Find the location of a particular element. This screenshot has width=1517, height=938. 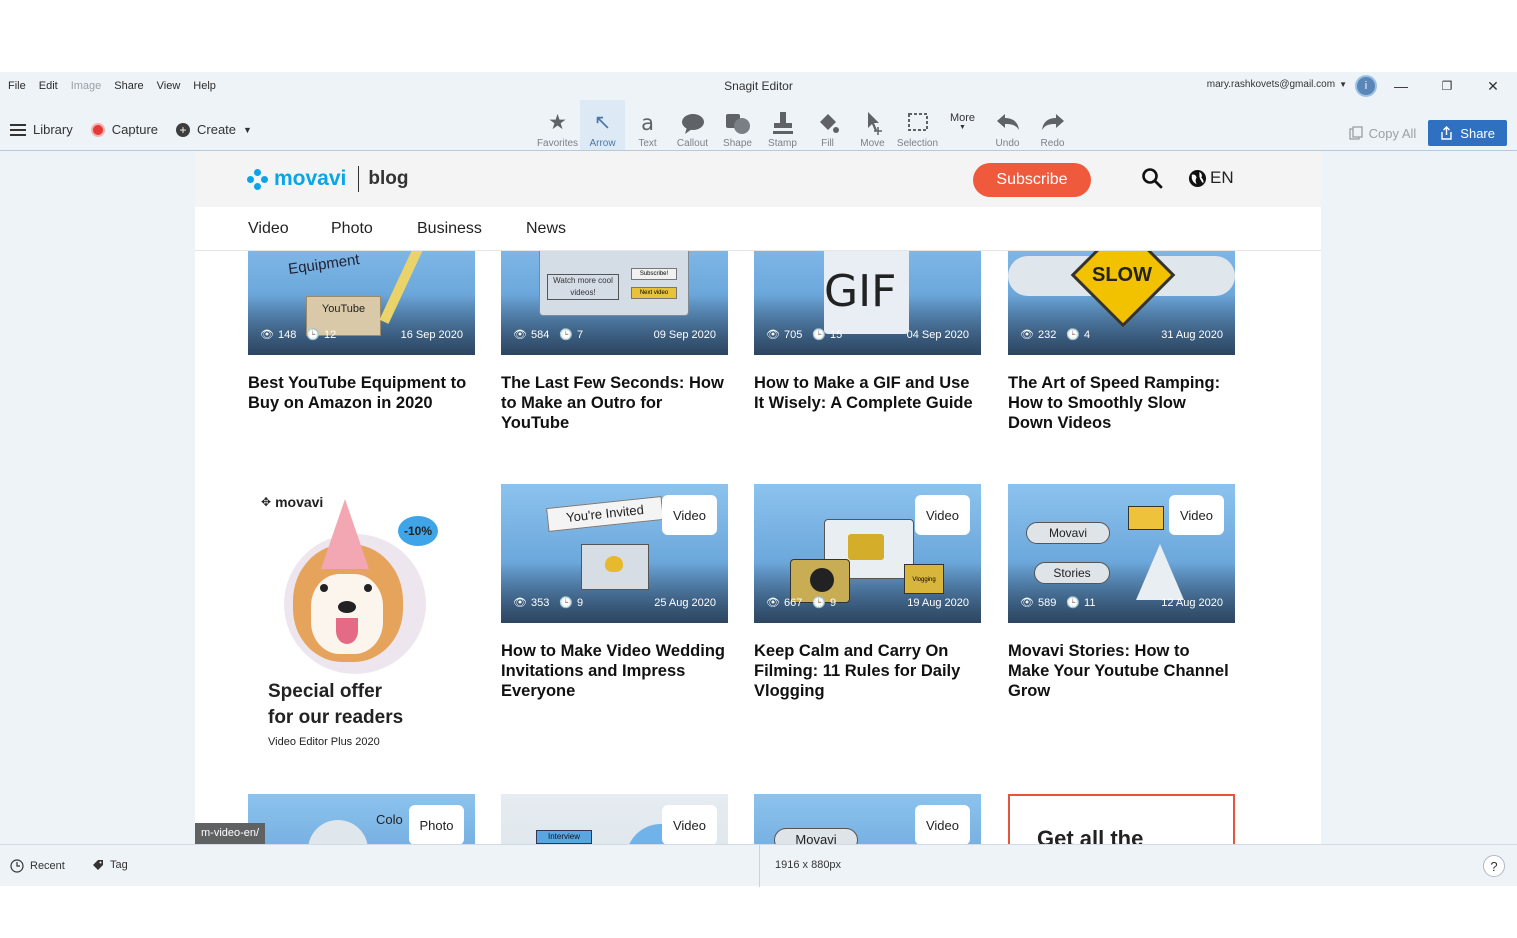

create-button: + Create ▼ is located at coordinates (214, 129).